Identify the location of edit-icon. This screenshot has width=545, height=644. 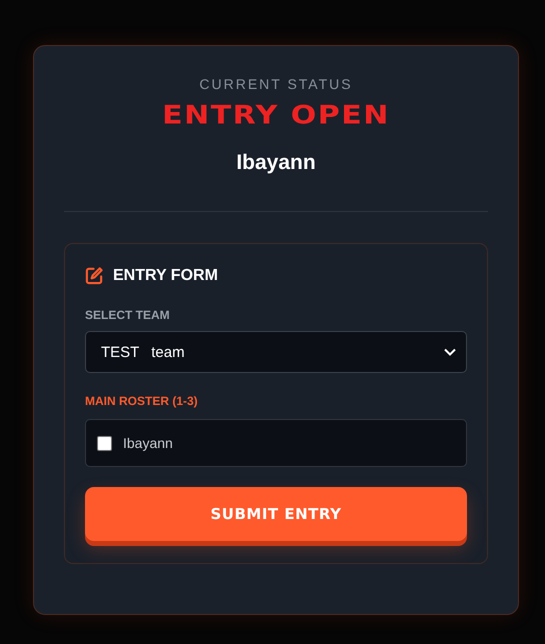
(94, 275).